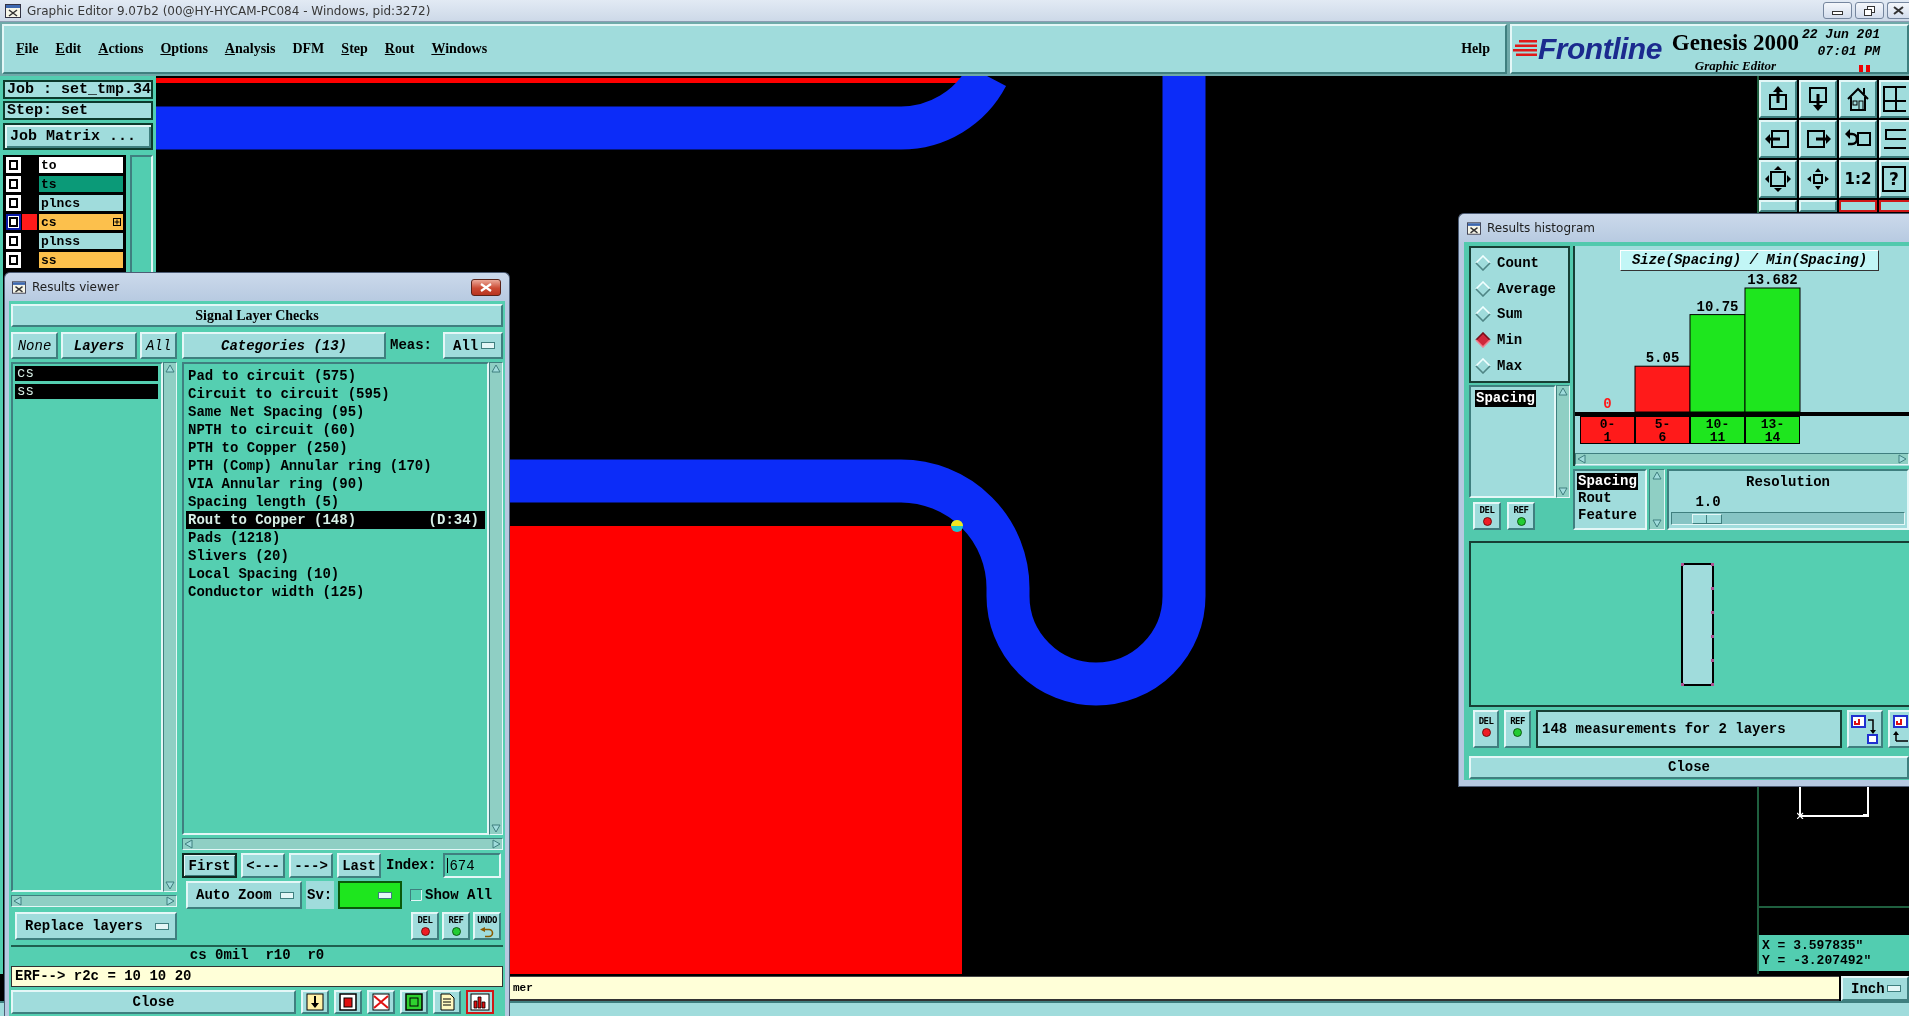  What do you see at coordinates (81, 184) in the screenshot?
I see `layer-name: ts` at bounding box center [81, 184].